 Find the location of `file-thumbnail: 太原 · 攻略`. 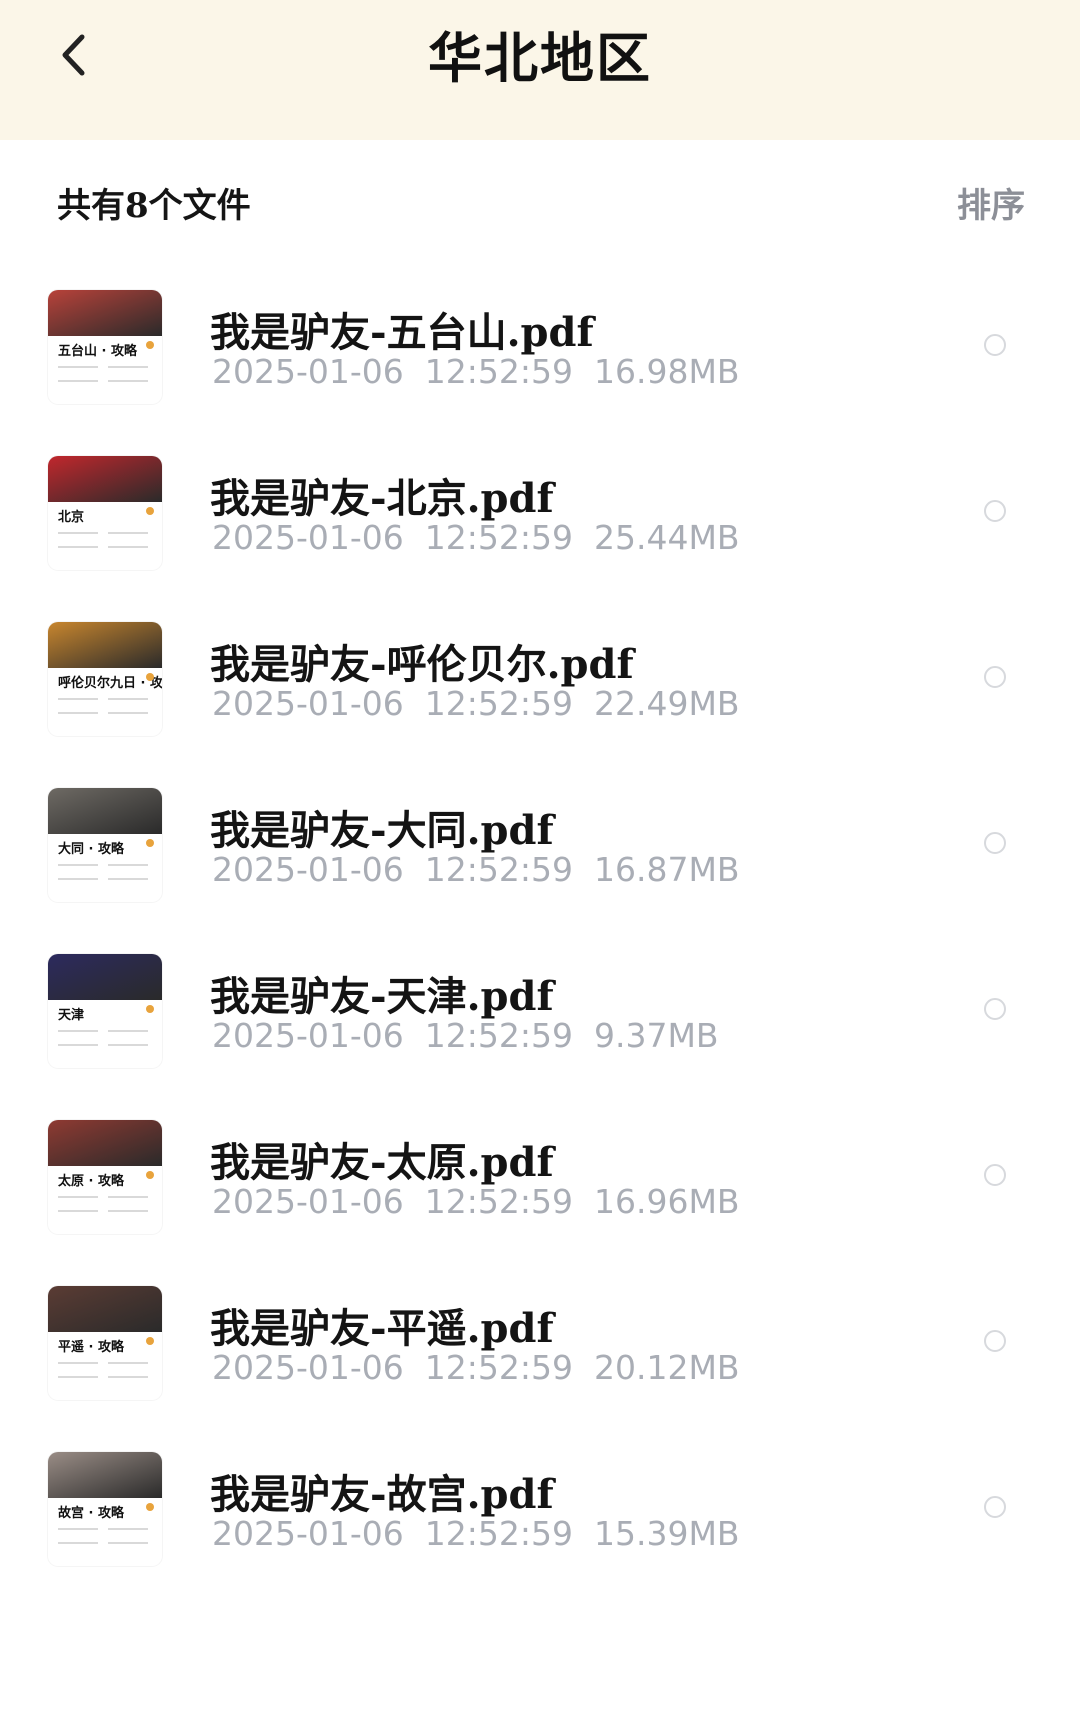

file-thumbnail: 太原 · 攻略 is located at coordinates (105, 1177).